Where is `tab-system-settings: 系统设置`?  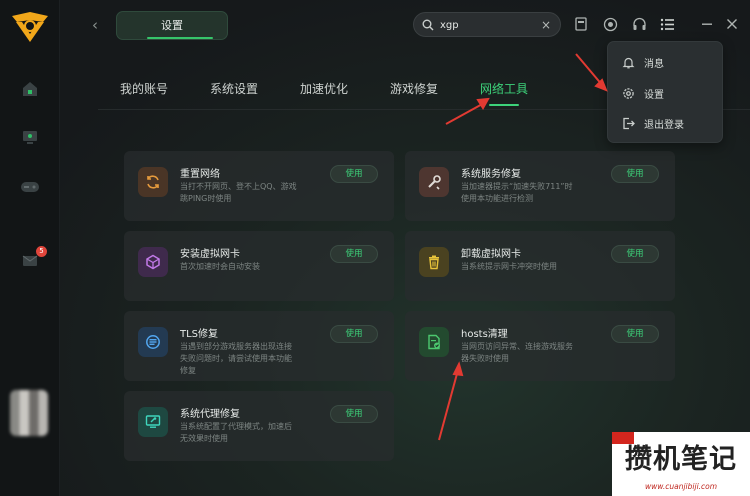
tab-system-settings: 系统设置 is located at coordinates (234, 90).